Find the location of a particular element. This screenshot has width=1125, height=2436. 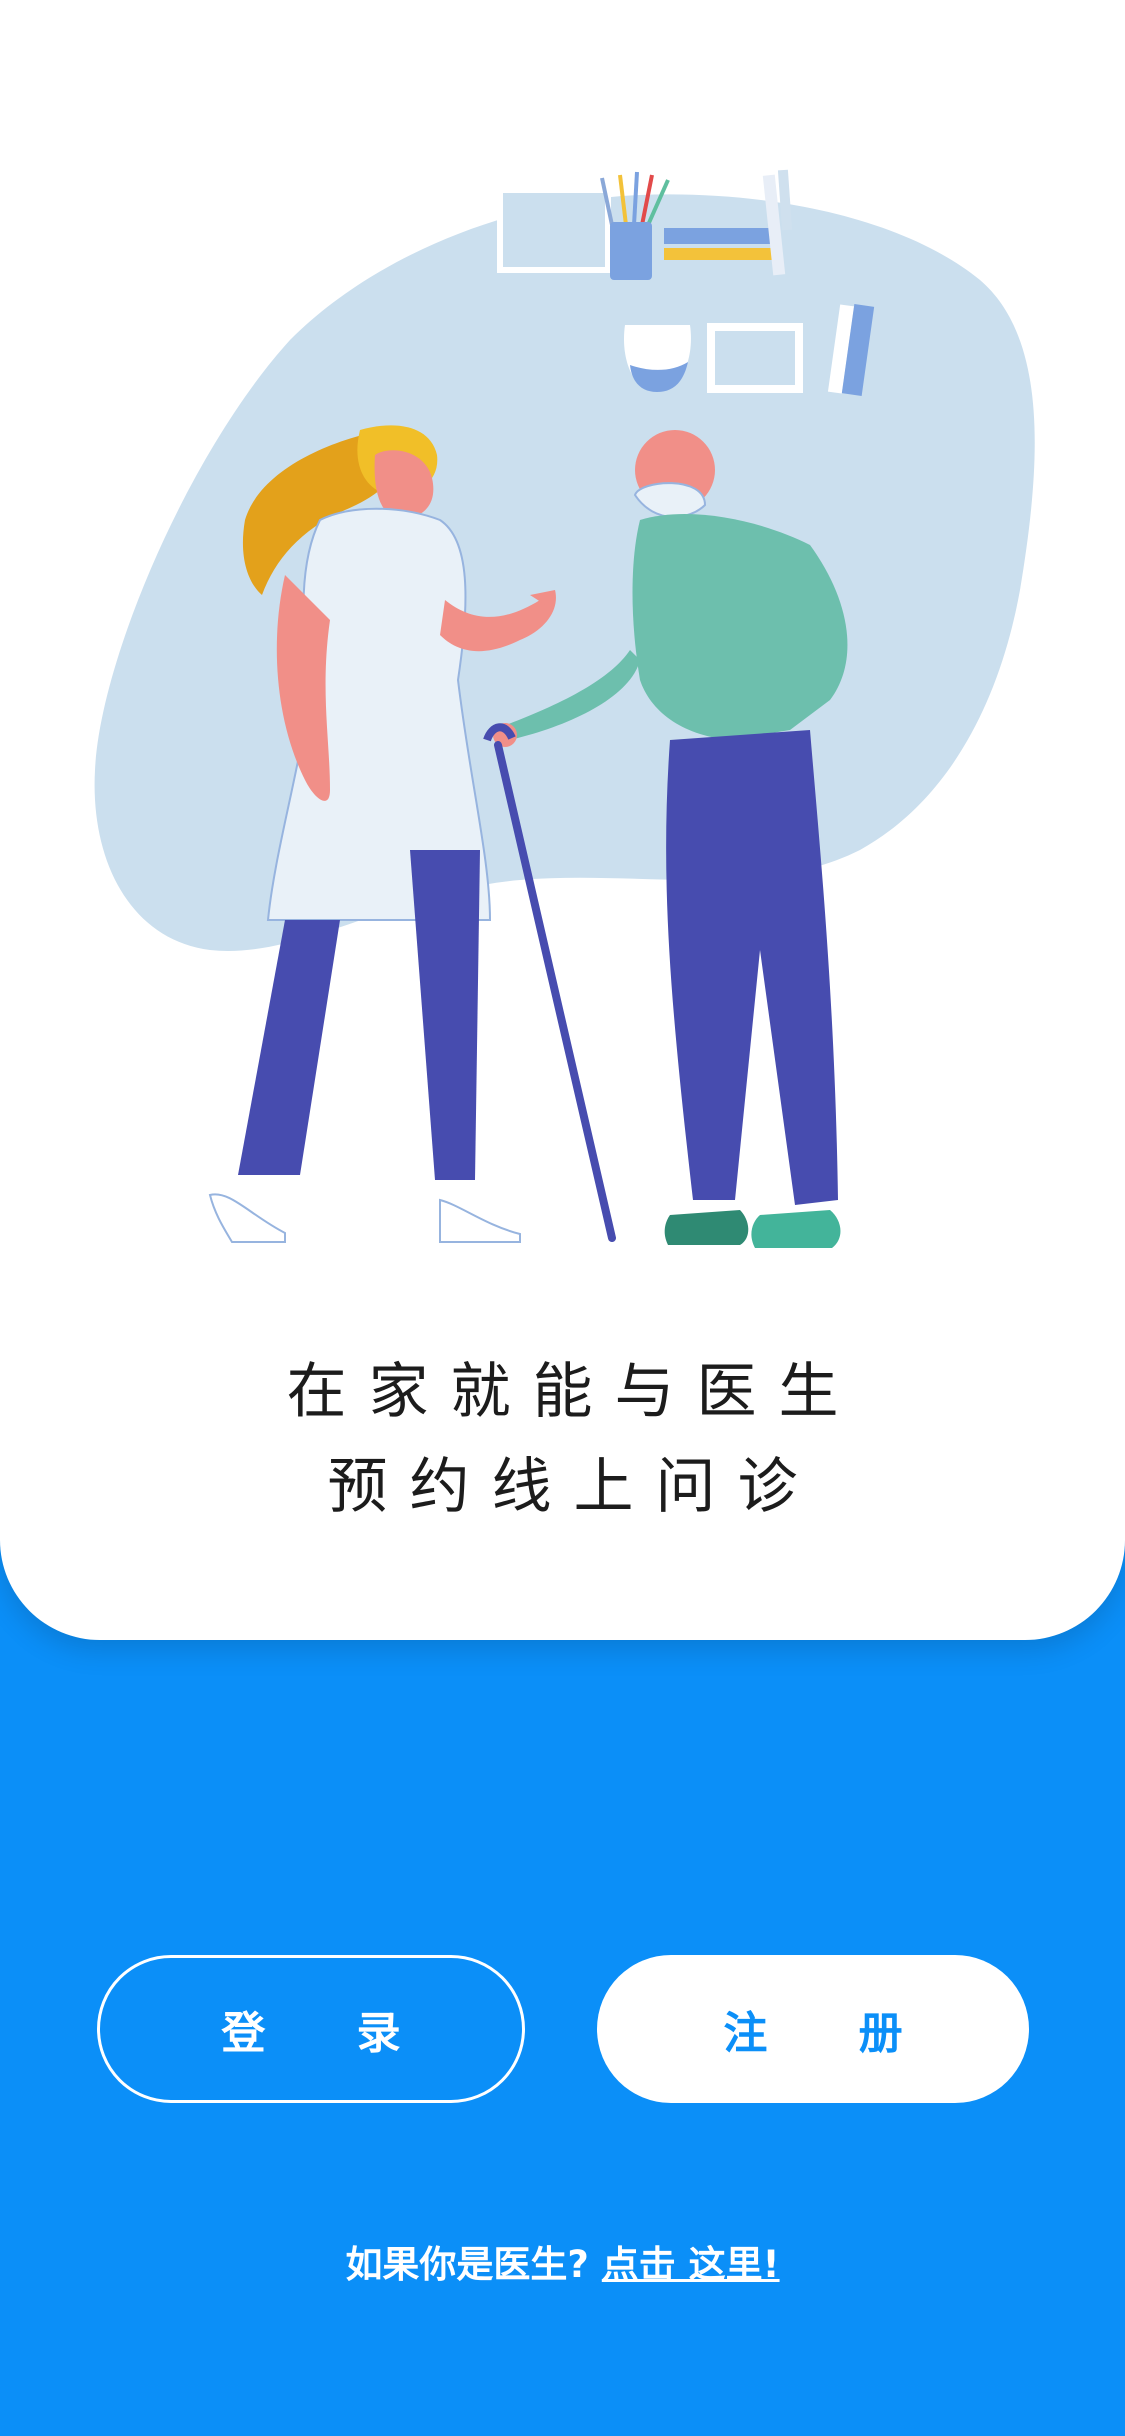

shelf-frame-icon is located at coordinates (554, 230).